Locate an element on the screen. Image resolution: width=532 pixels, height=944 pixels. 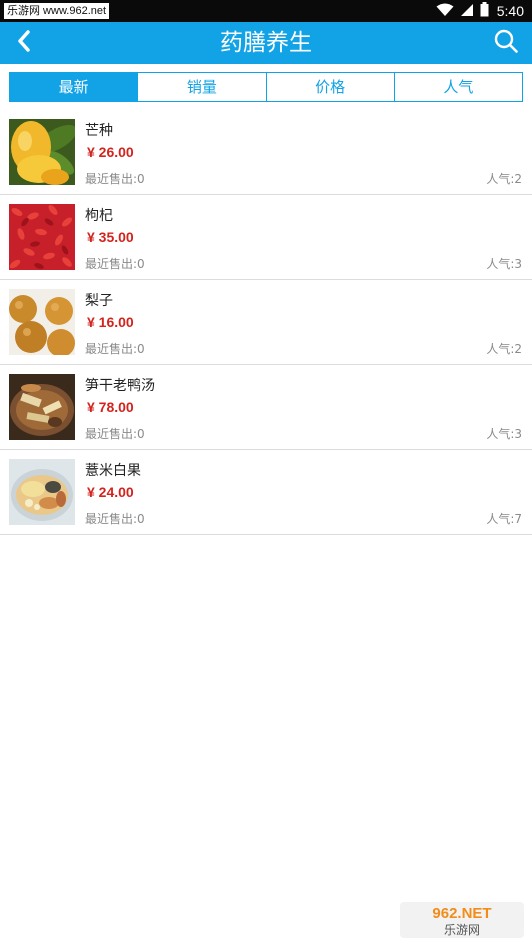
wifi-icon is located at coordinates (445, 11).